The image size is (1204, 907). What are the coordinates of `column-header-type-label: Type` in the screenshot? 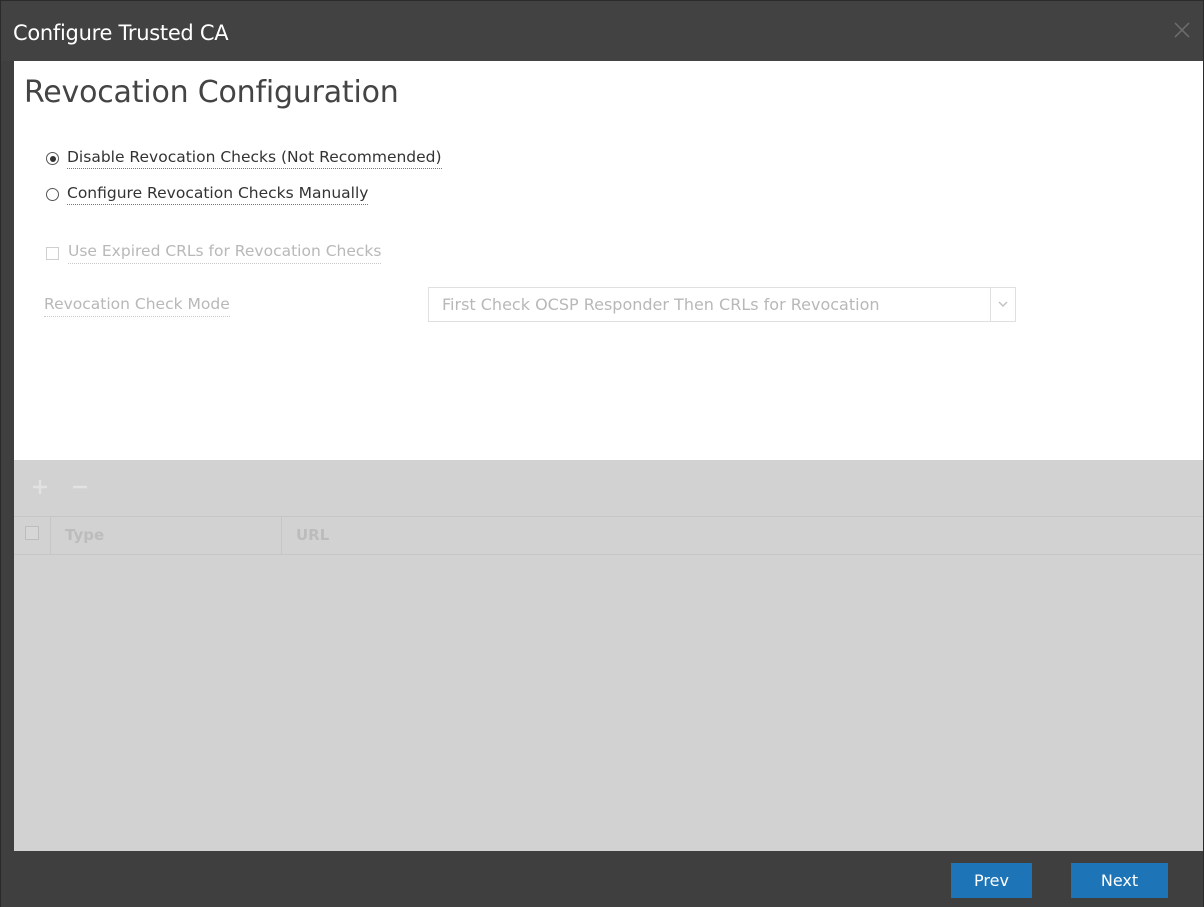 It's located at (85, 535).